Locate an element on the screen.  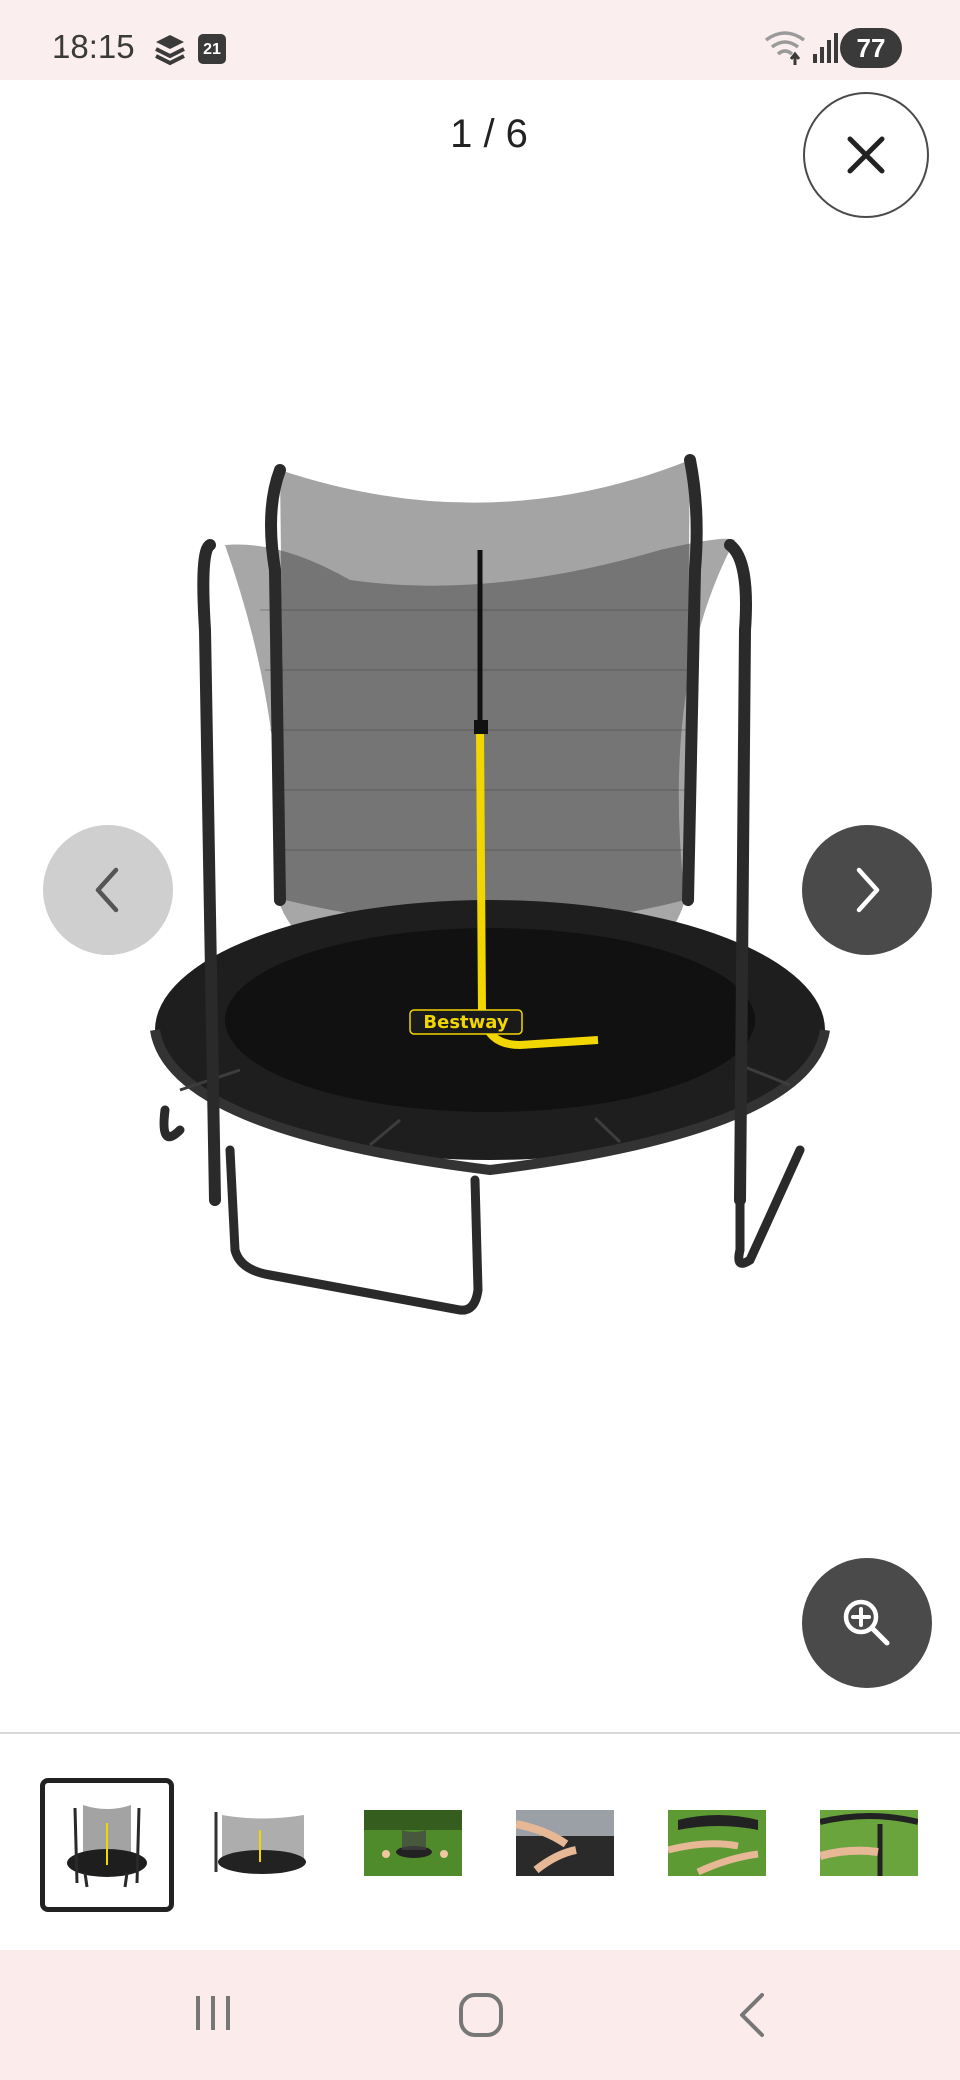
zoom-in-icon is located at coordinates (866, 1622).